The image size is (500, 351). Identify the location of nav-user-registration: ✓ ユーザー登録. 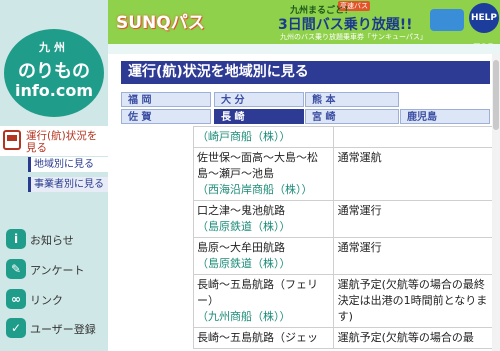
(56, 329).